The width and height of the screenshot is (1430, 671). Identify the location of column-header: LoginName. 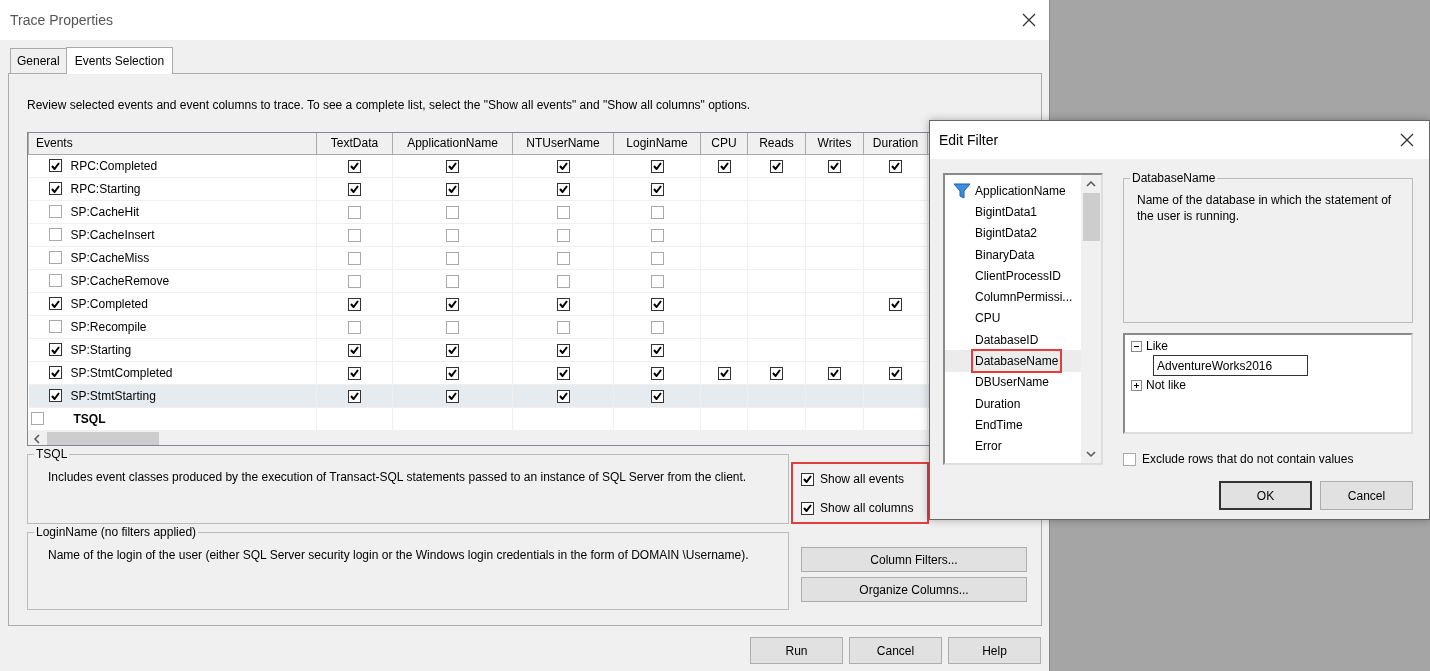
(657, 143).